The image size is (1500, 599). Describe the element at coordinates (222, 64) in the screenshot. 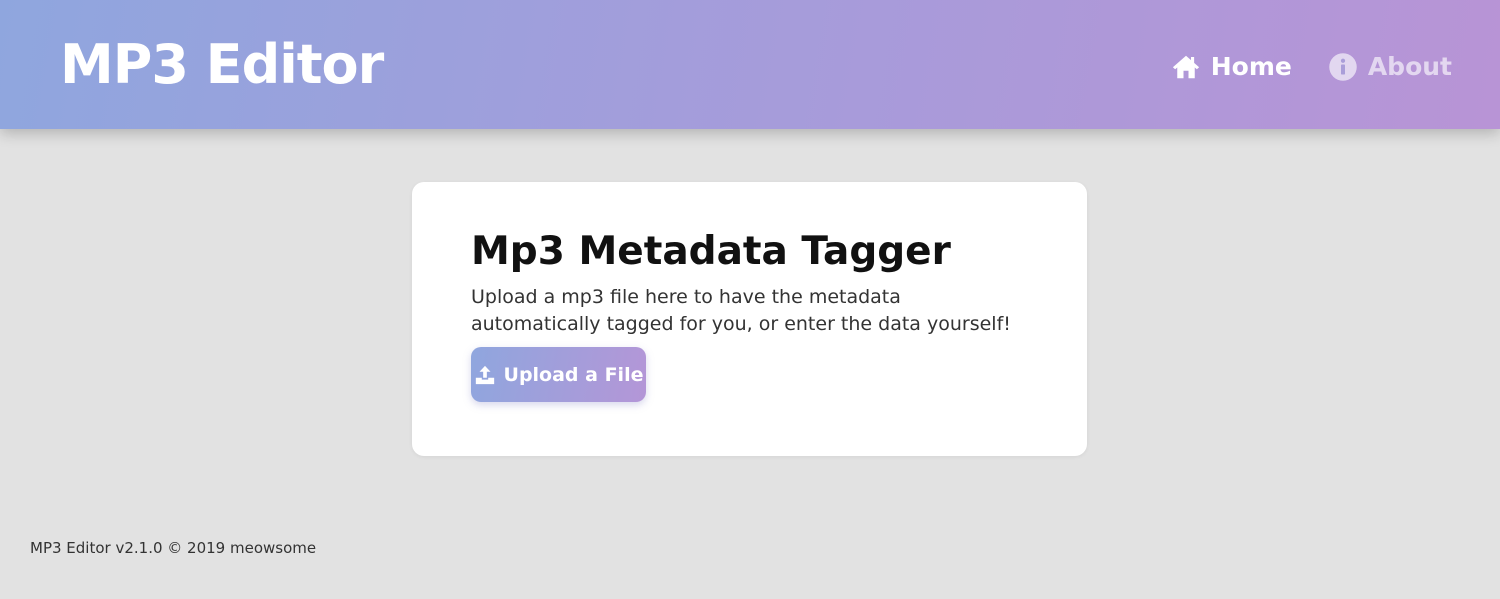

I see `app-title: MP3 Editor` at that location.